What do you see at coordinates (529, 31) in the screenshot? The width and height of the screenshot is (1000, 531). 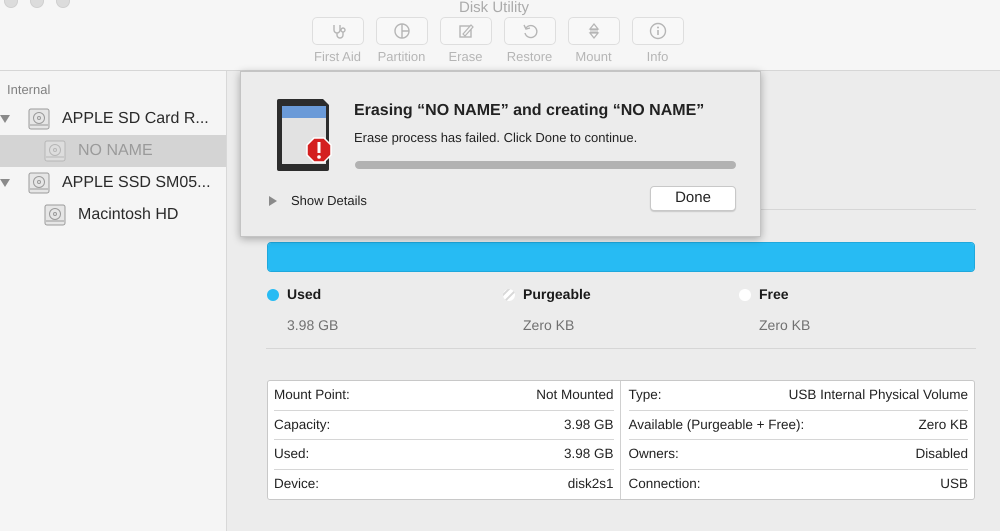 I see `restore-icon` at bounding box center [529, 31].